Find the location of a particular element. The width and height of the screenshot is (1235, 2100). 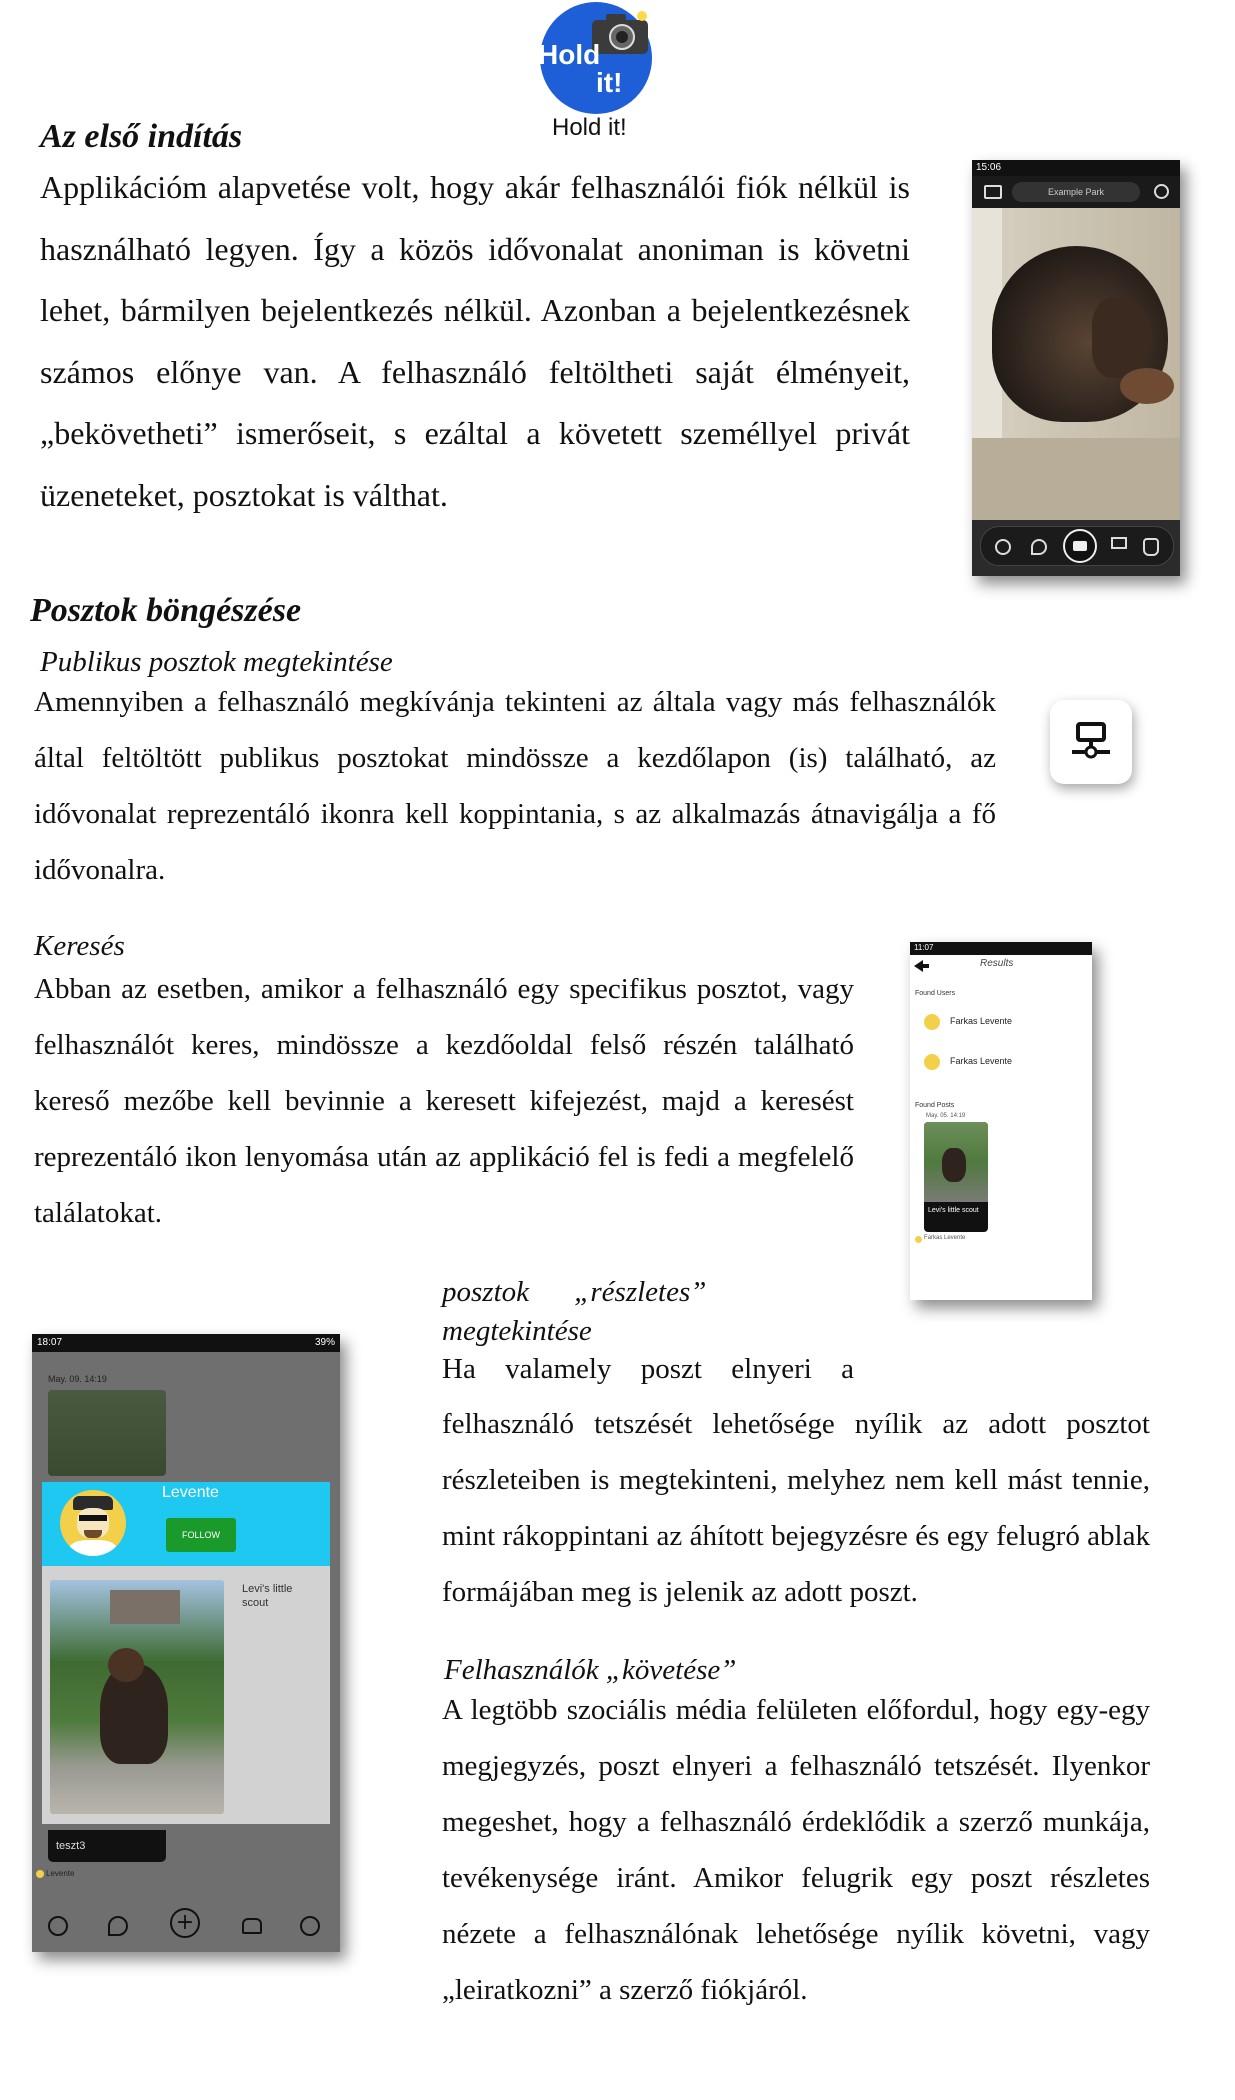

detail-status-time: 18:07 is located at coordinates (50, 1342).